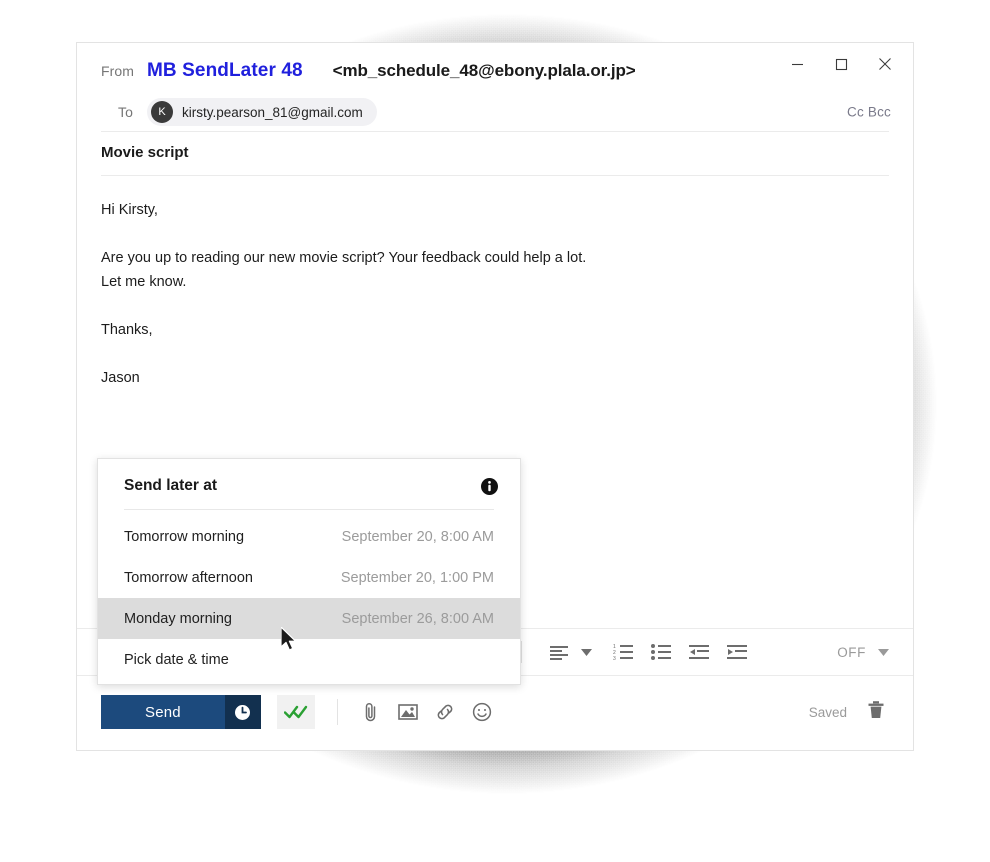 The image size is (990, 862). What do you see at coordinates (242, 712) in the screenshot?
I see `clock-icon` at bounding box center [242, 712].